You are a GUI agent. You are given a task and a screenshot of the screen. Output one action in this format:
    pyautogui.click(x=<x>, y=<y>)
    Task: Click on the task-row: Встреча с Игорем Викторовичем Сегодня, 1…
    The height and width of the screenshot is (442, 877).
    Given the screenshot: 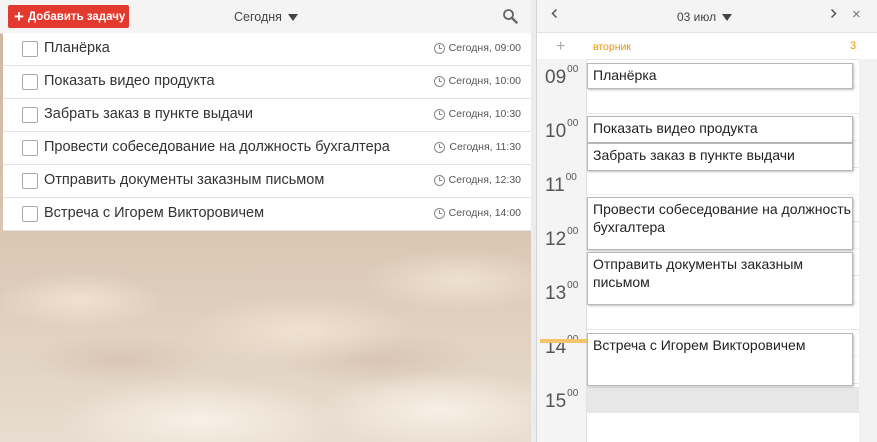 What is the action you would take?
    pyautogui.click(x=267, y=214)
    